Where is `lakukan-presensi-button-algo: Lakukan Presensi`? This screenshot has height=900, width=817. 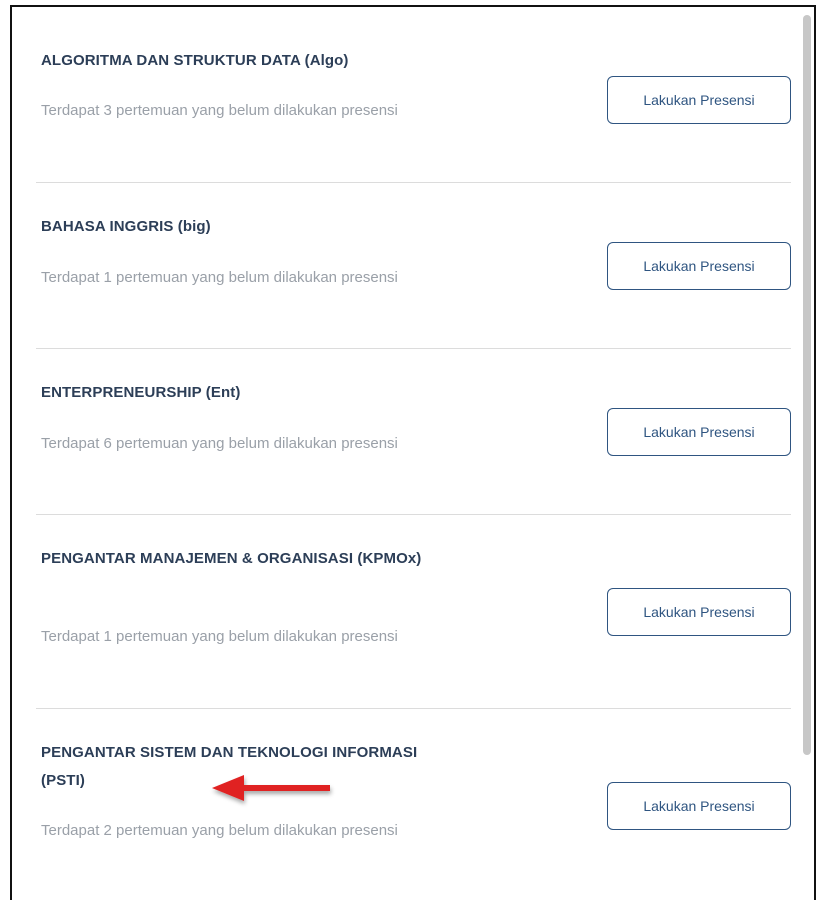
lakukan-presensi-button-algo: Lakukan Presensi is located at coordinates (699, 100).